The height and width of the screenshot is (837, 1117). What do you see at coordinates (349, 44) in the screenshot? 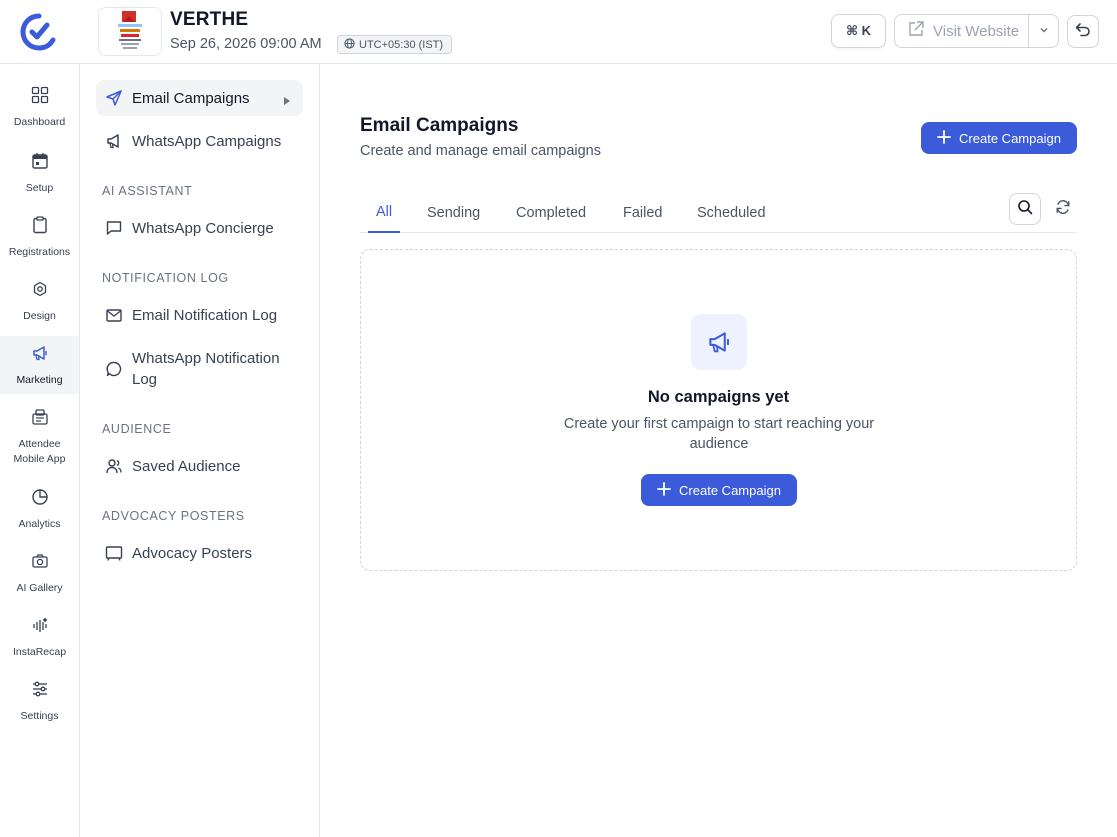
I see `globe-icon` at bounding box center [349, 44].